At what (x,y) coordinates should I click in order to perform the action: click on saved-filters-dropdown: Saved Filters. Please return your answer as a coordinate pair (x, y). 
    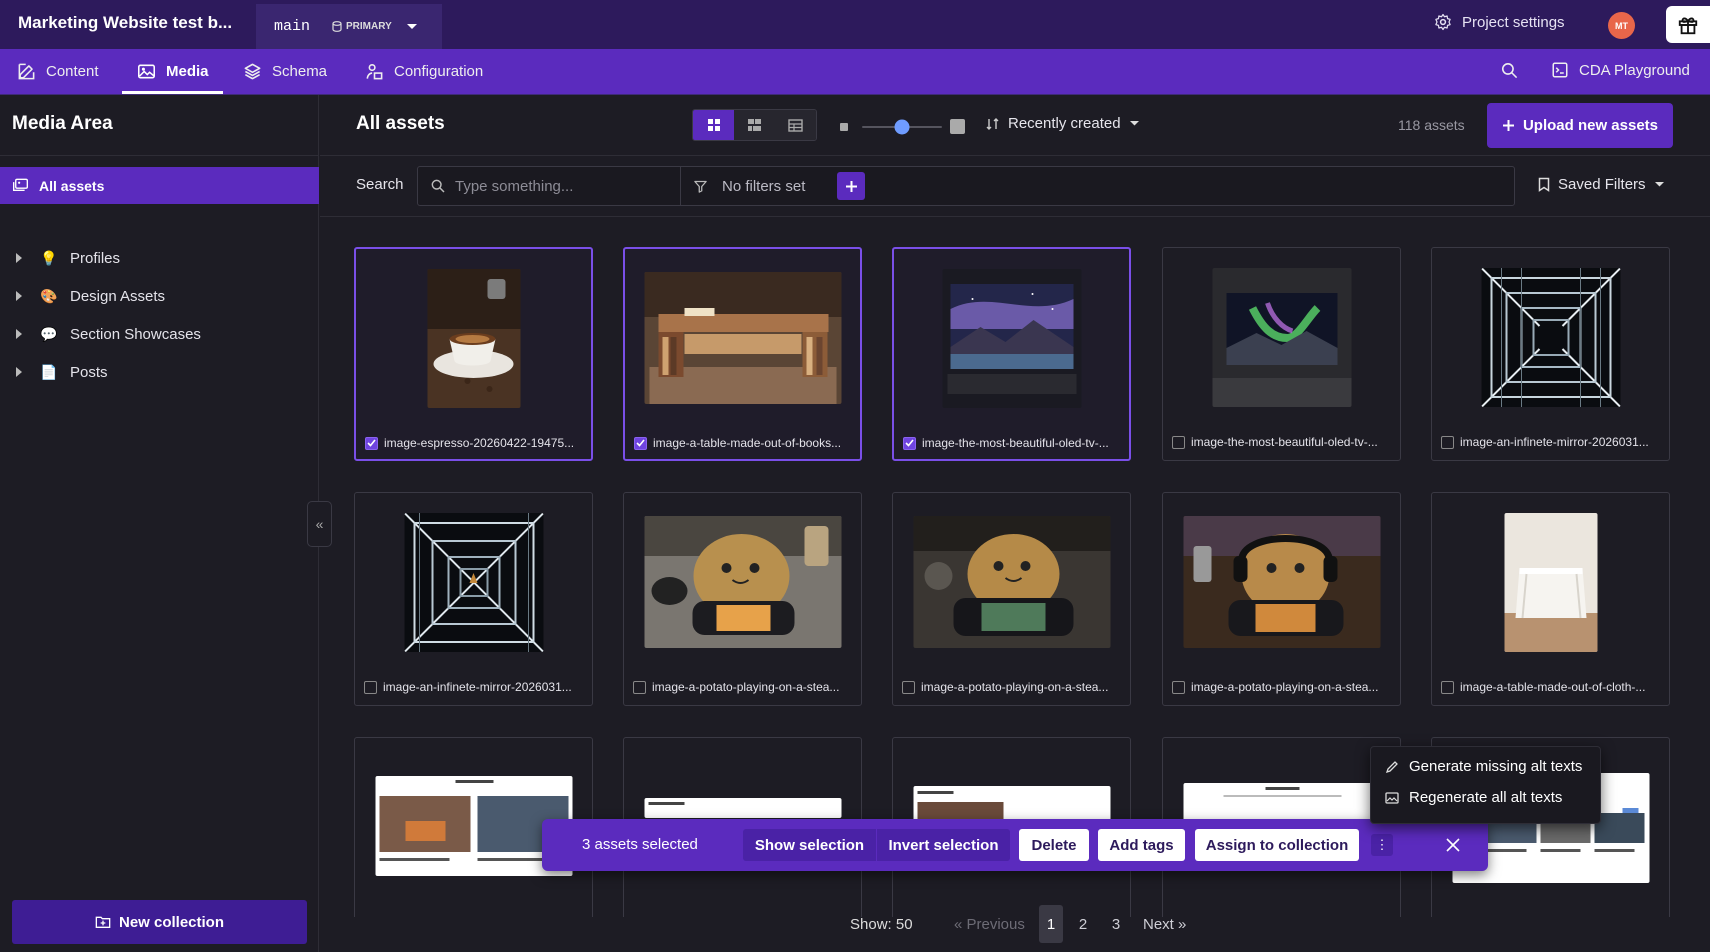
    Looking at the image, I should click on (1601, 184).